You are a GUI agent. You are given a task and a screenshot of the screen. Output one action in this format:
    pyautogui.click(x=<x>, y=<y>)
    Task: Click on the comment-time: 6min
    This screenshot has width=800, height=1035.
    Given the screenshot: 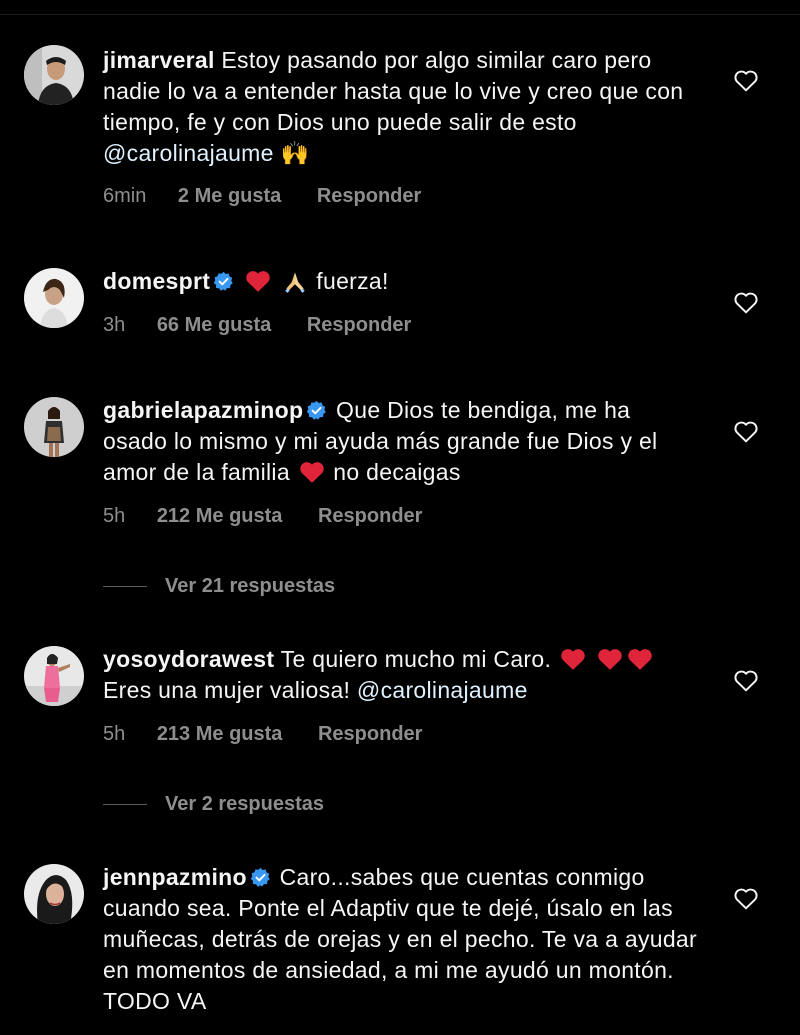 What is the action you would take?
    pyautogui.click(x=125, y=196)
    